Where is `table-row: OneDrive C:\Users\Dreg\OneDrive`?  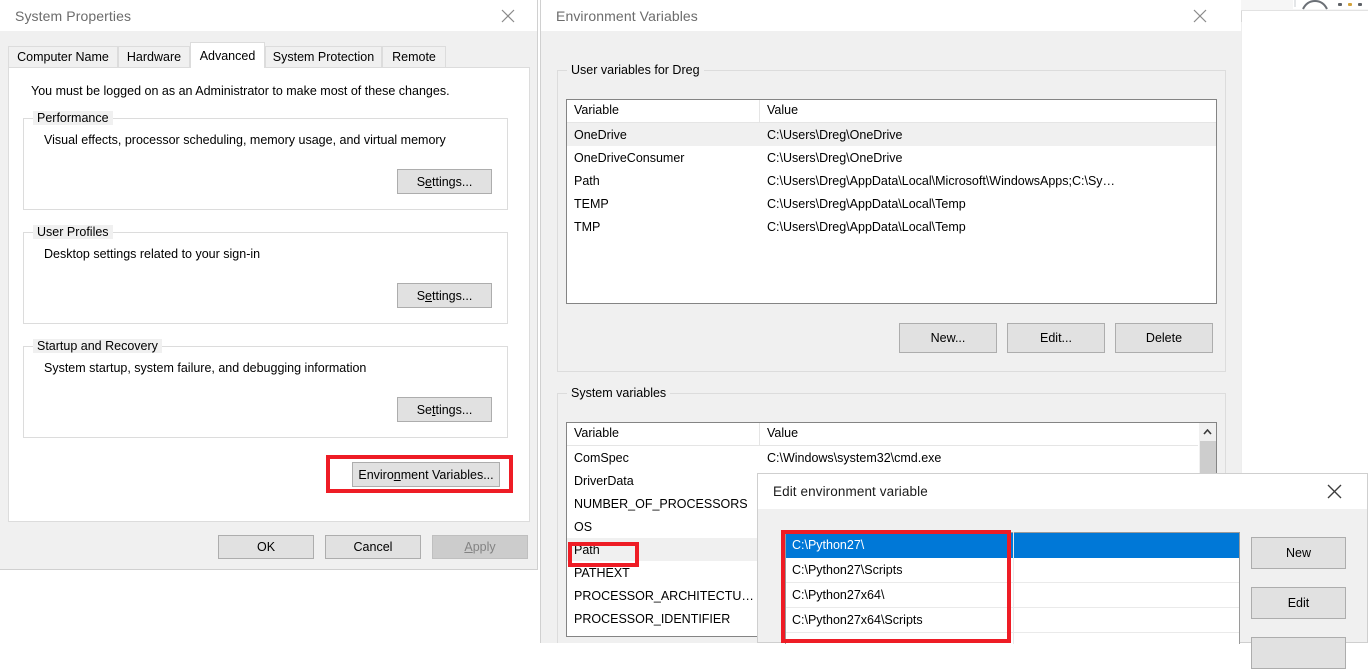 table-row: OneDrive C:\Users\Dreg\OneDrive is located at coordinates (891, 134).